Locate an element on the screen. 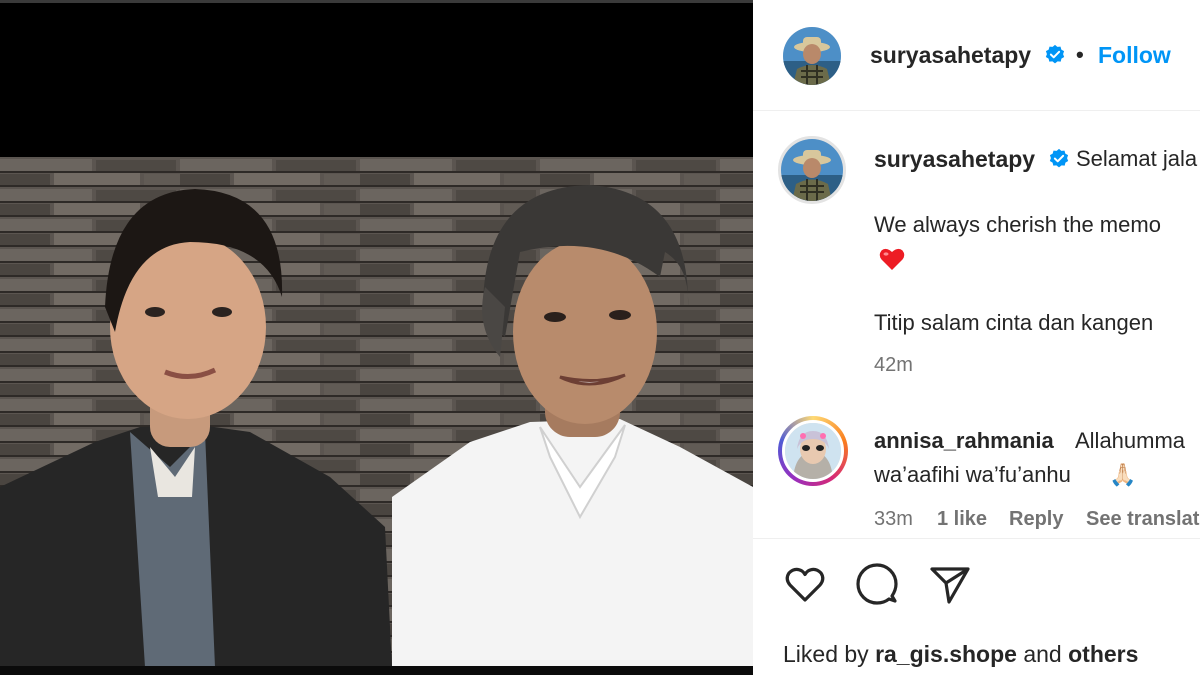  commenter-avatar-ring is located at coordinates (813, 451).